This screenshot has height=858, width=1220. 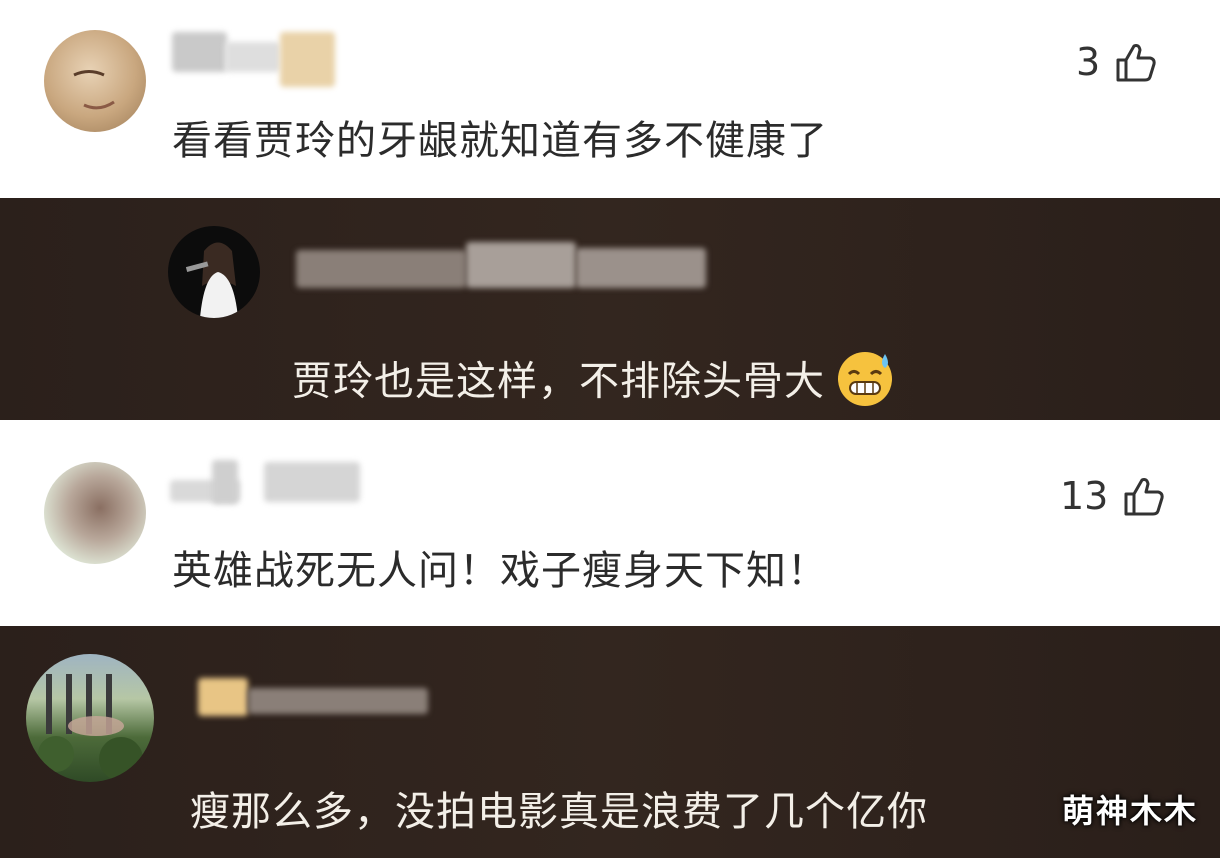 I want to click on like-button: 3, so click(x=1118, y=62).